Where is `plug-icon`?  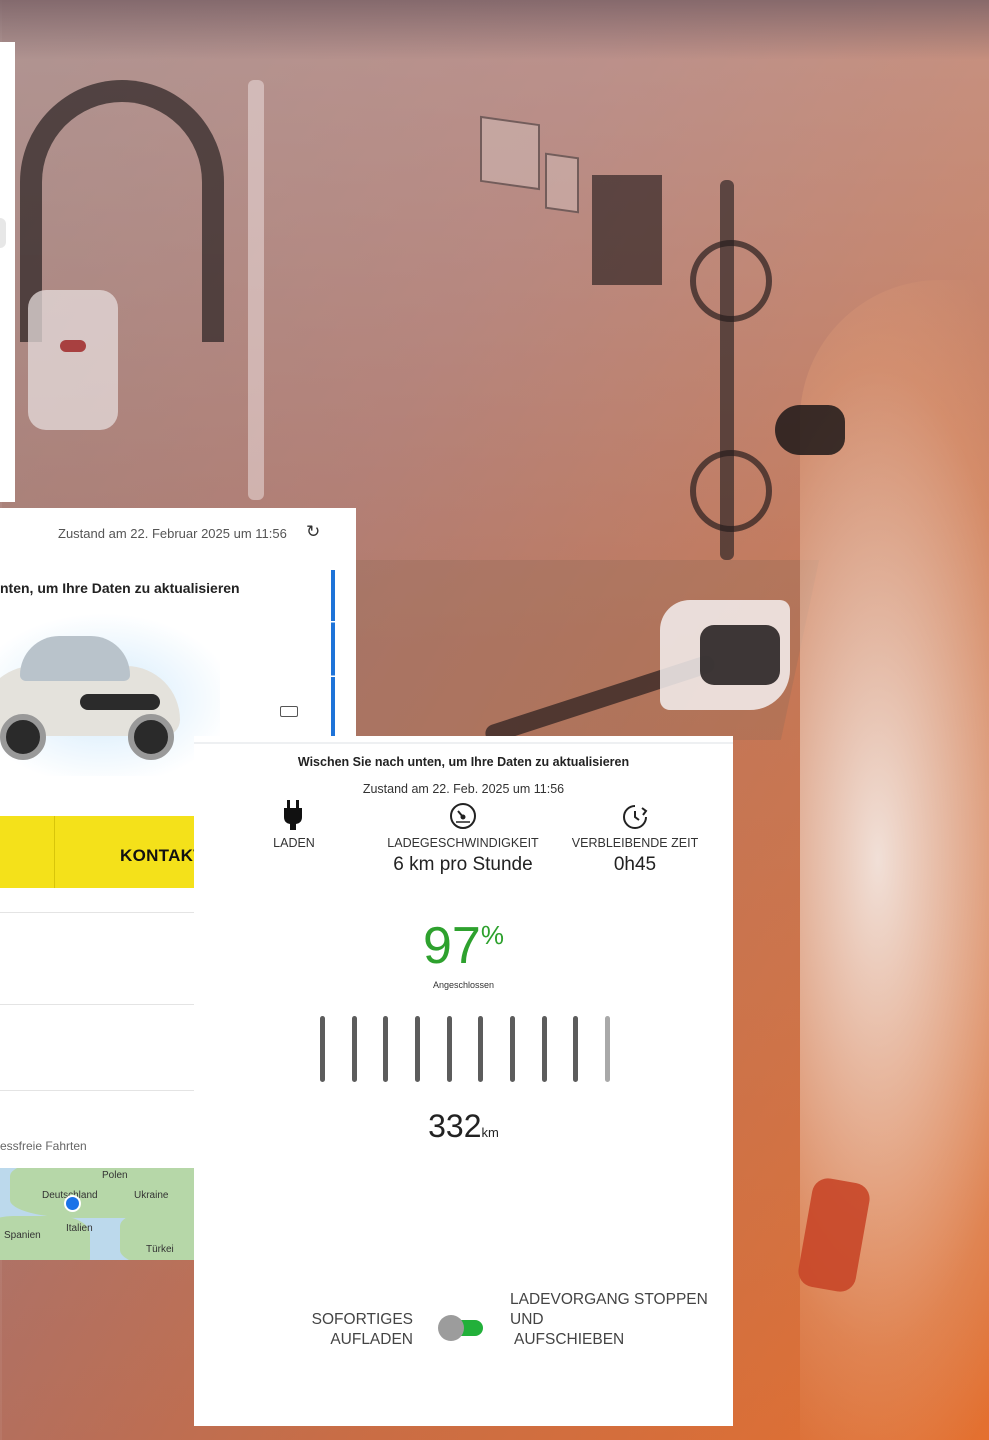 plug-icon is located at coordinates (294, 813).